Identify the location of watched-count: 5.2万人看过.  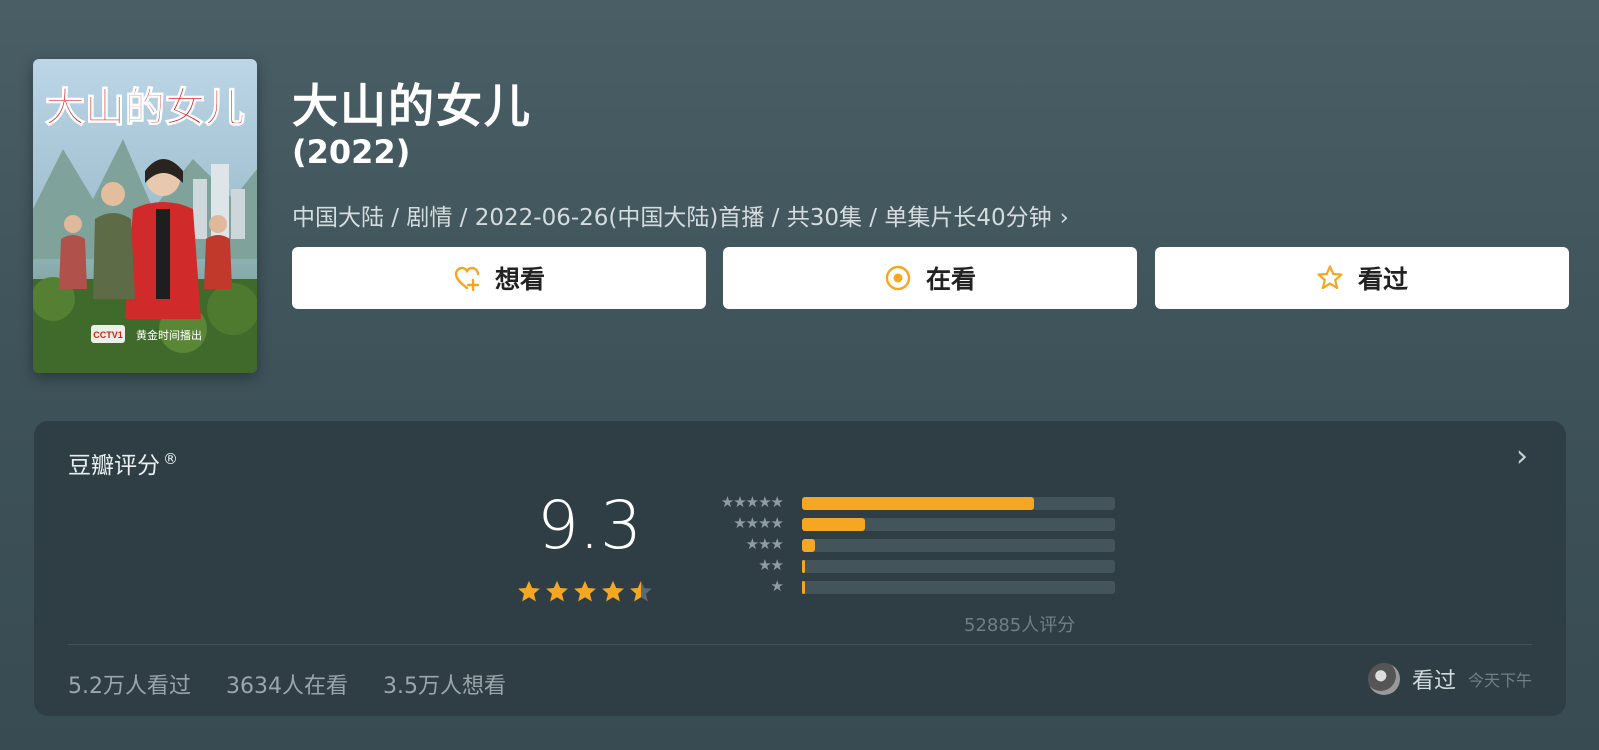
(129, 686).